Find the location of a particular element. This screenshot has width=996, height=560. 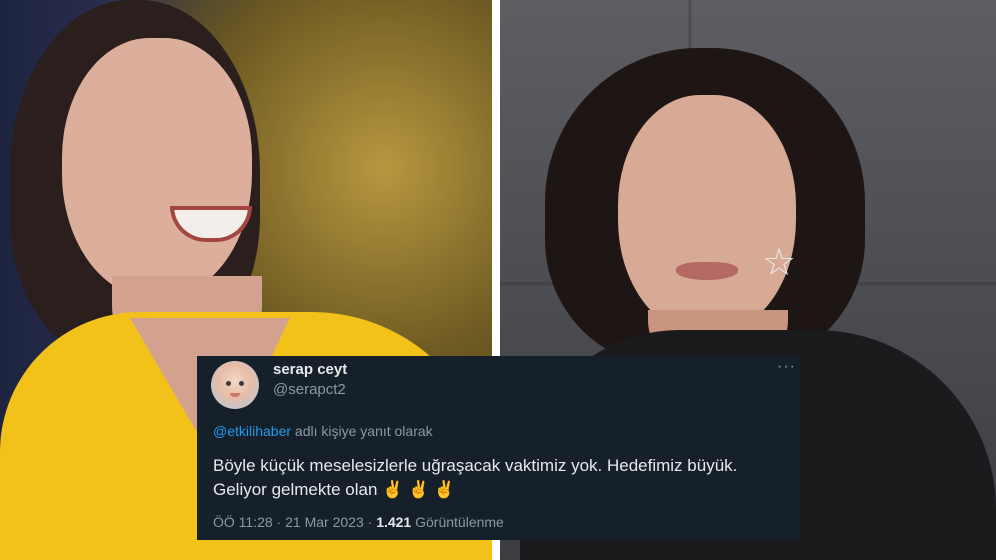

avatar-eye-left is located at coordinates (228, 383).